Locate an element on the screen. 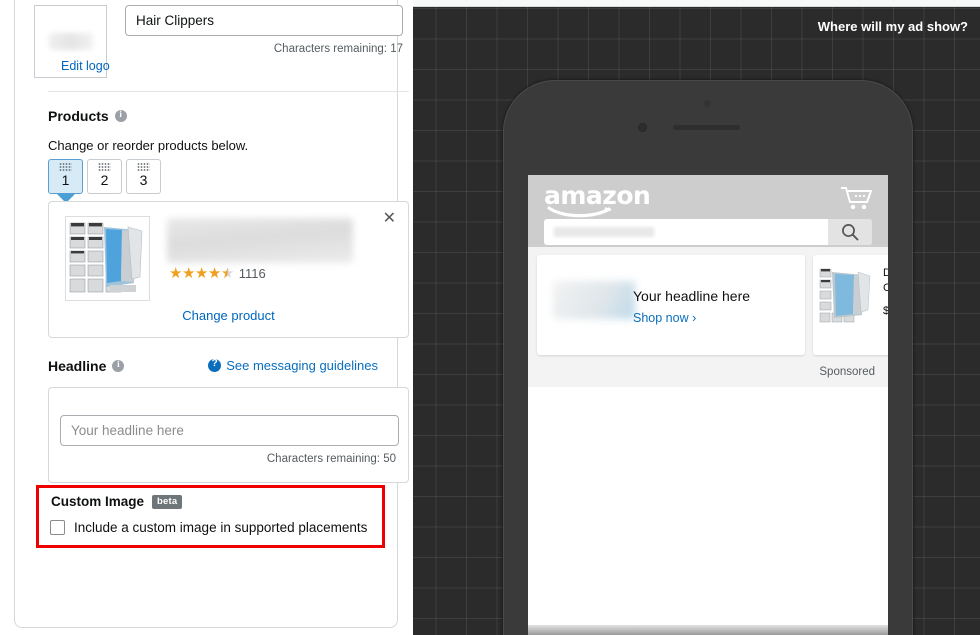  custom-image-title: Custom Image is located at coordinates (98, 501).